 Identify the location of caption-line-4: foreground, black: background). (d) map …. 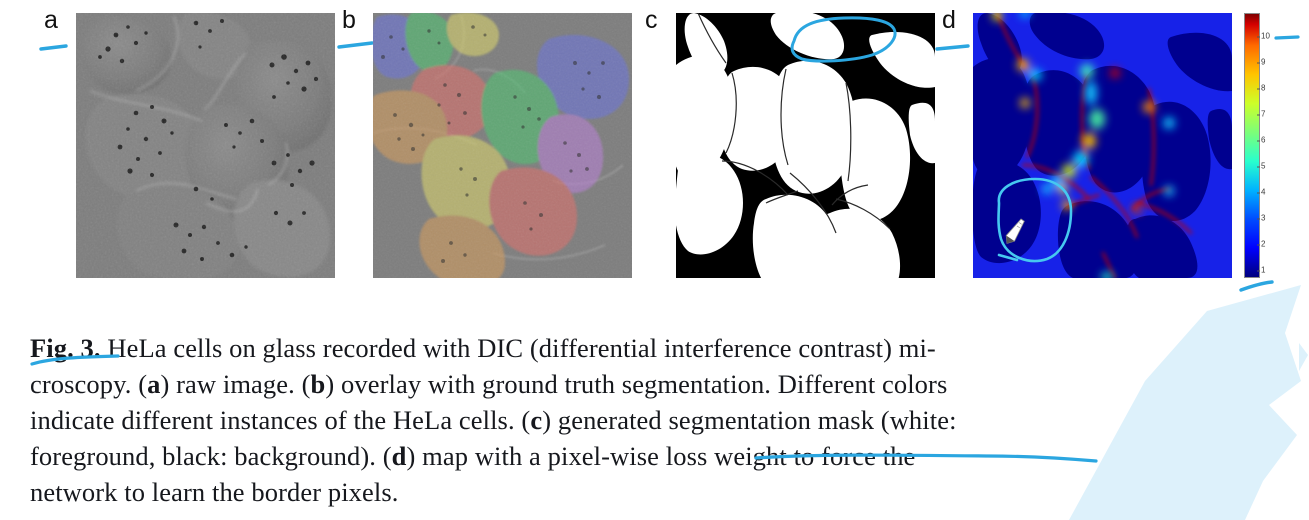
(473, 456).